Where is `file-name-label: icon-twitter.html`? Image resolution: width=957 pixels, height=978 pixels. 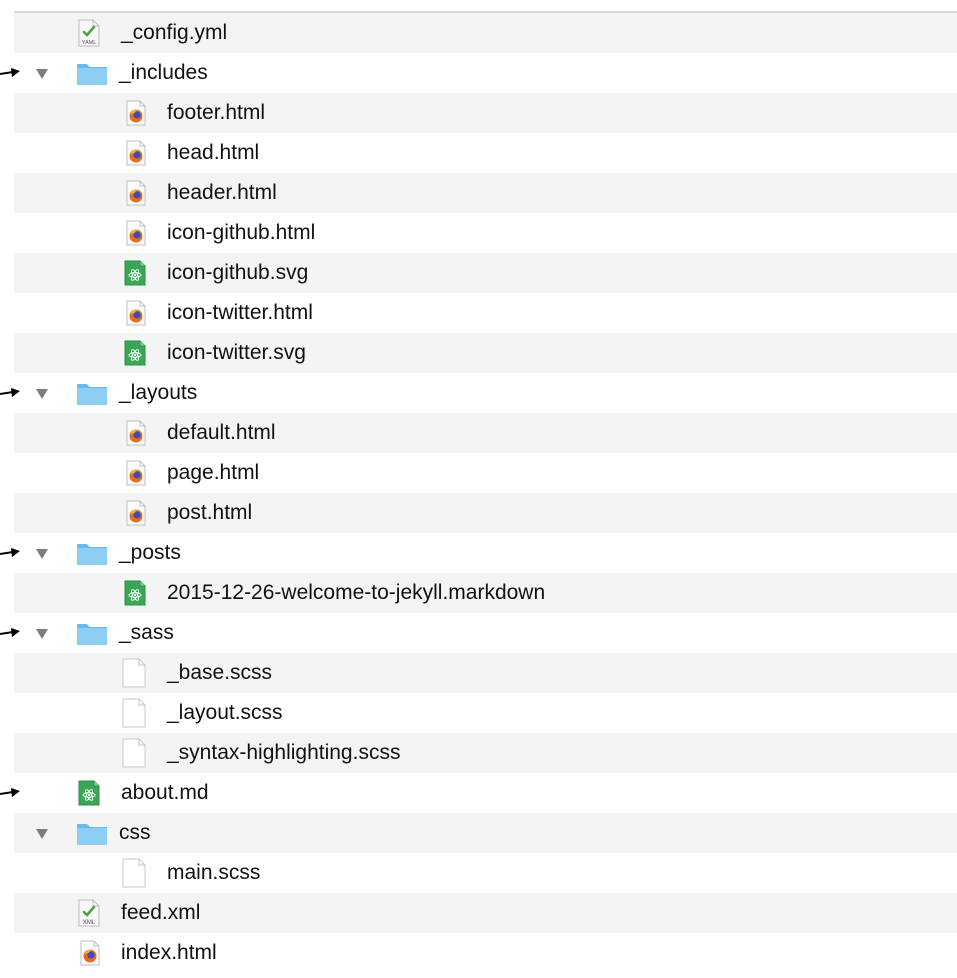 file-name-label: icon-twitter.html is located at coordinates (240, 312).